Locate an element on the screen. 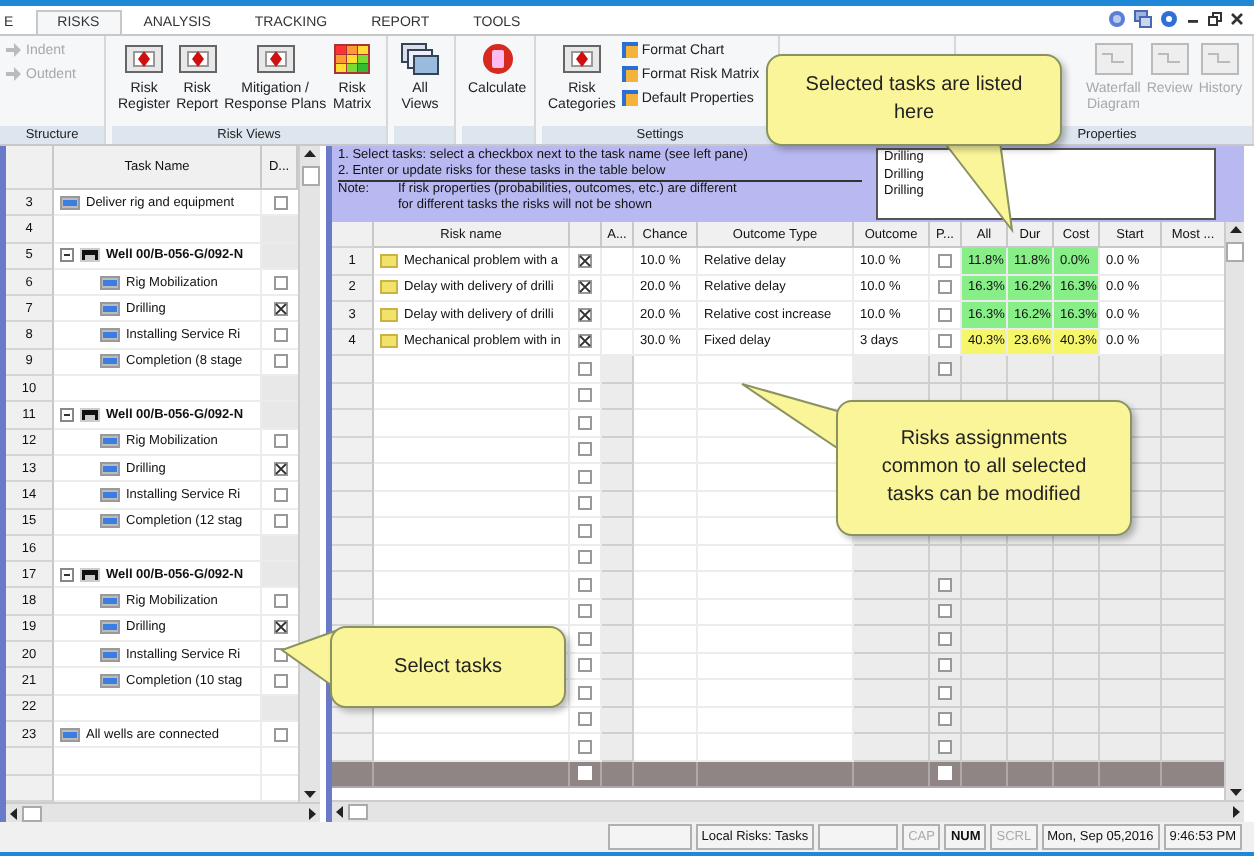  calculator-icon is located at coordinates (497, 59).